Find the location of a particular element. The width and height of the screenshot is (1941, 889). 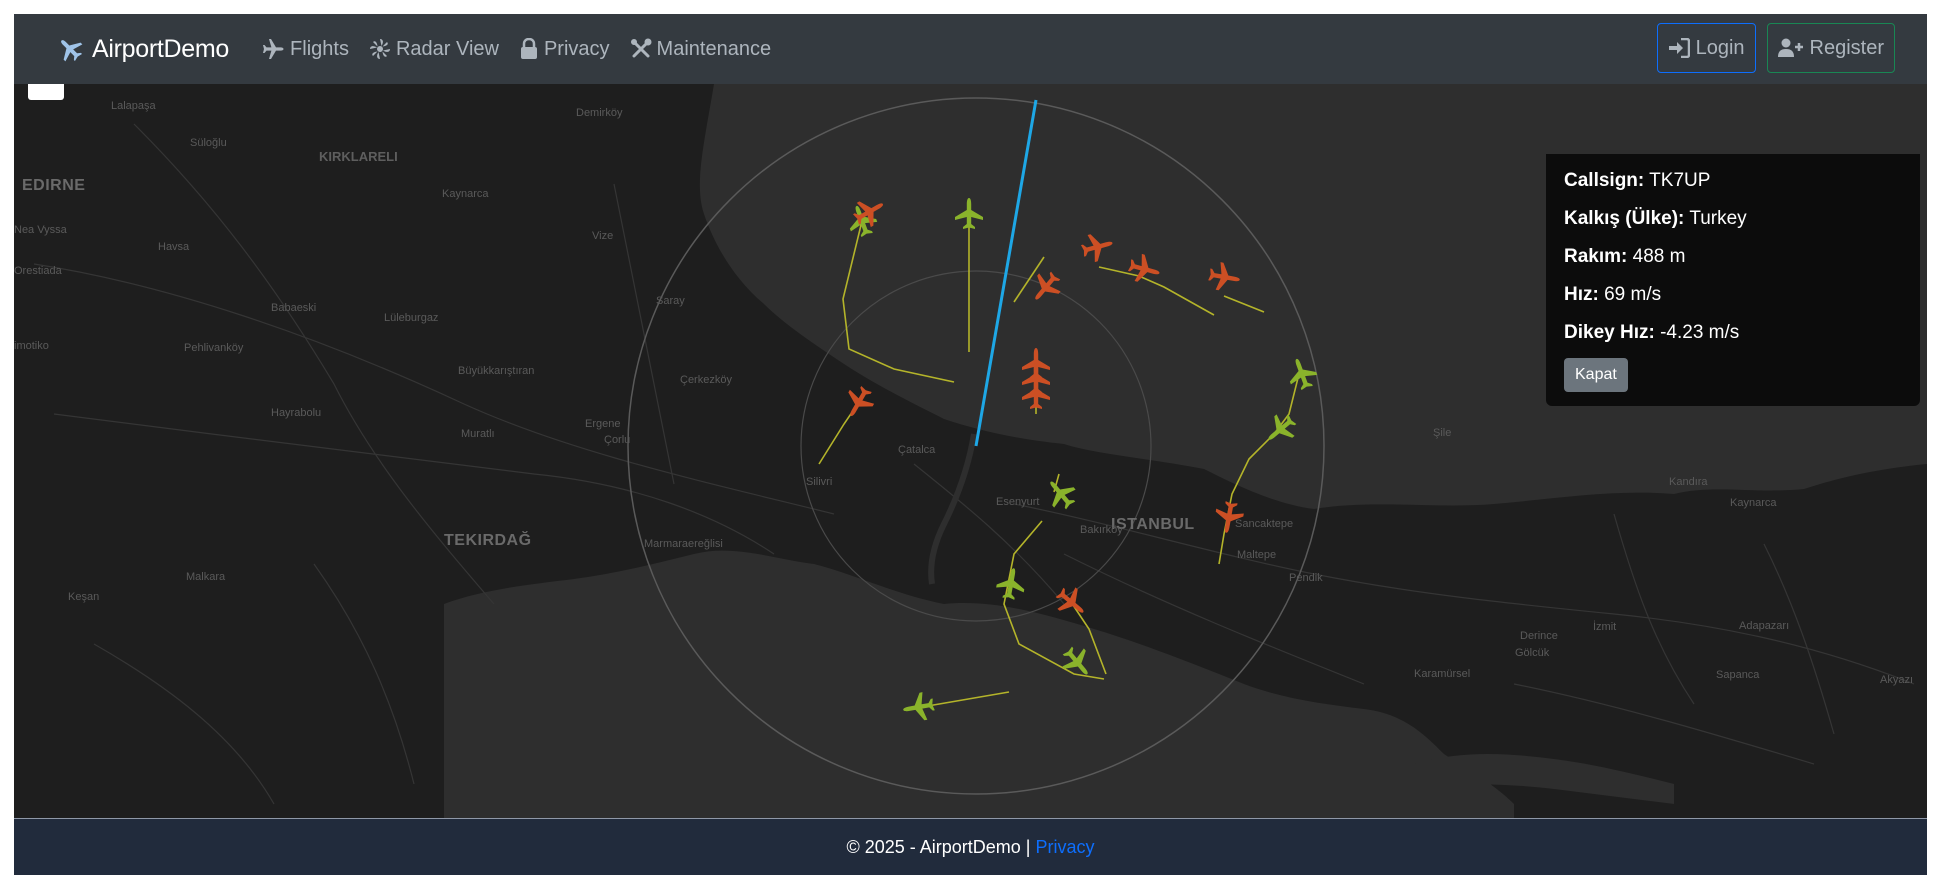

register-label: Register is located at coordinates (1846, 47).